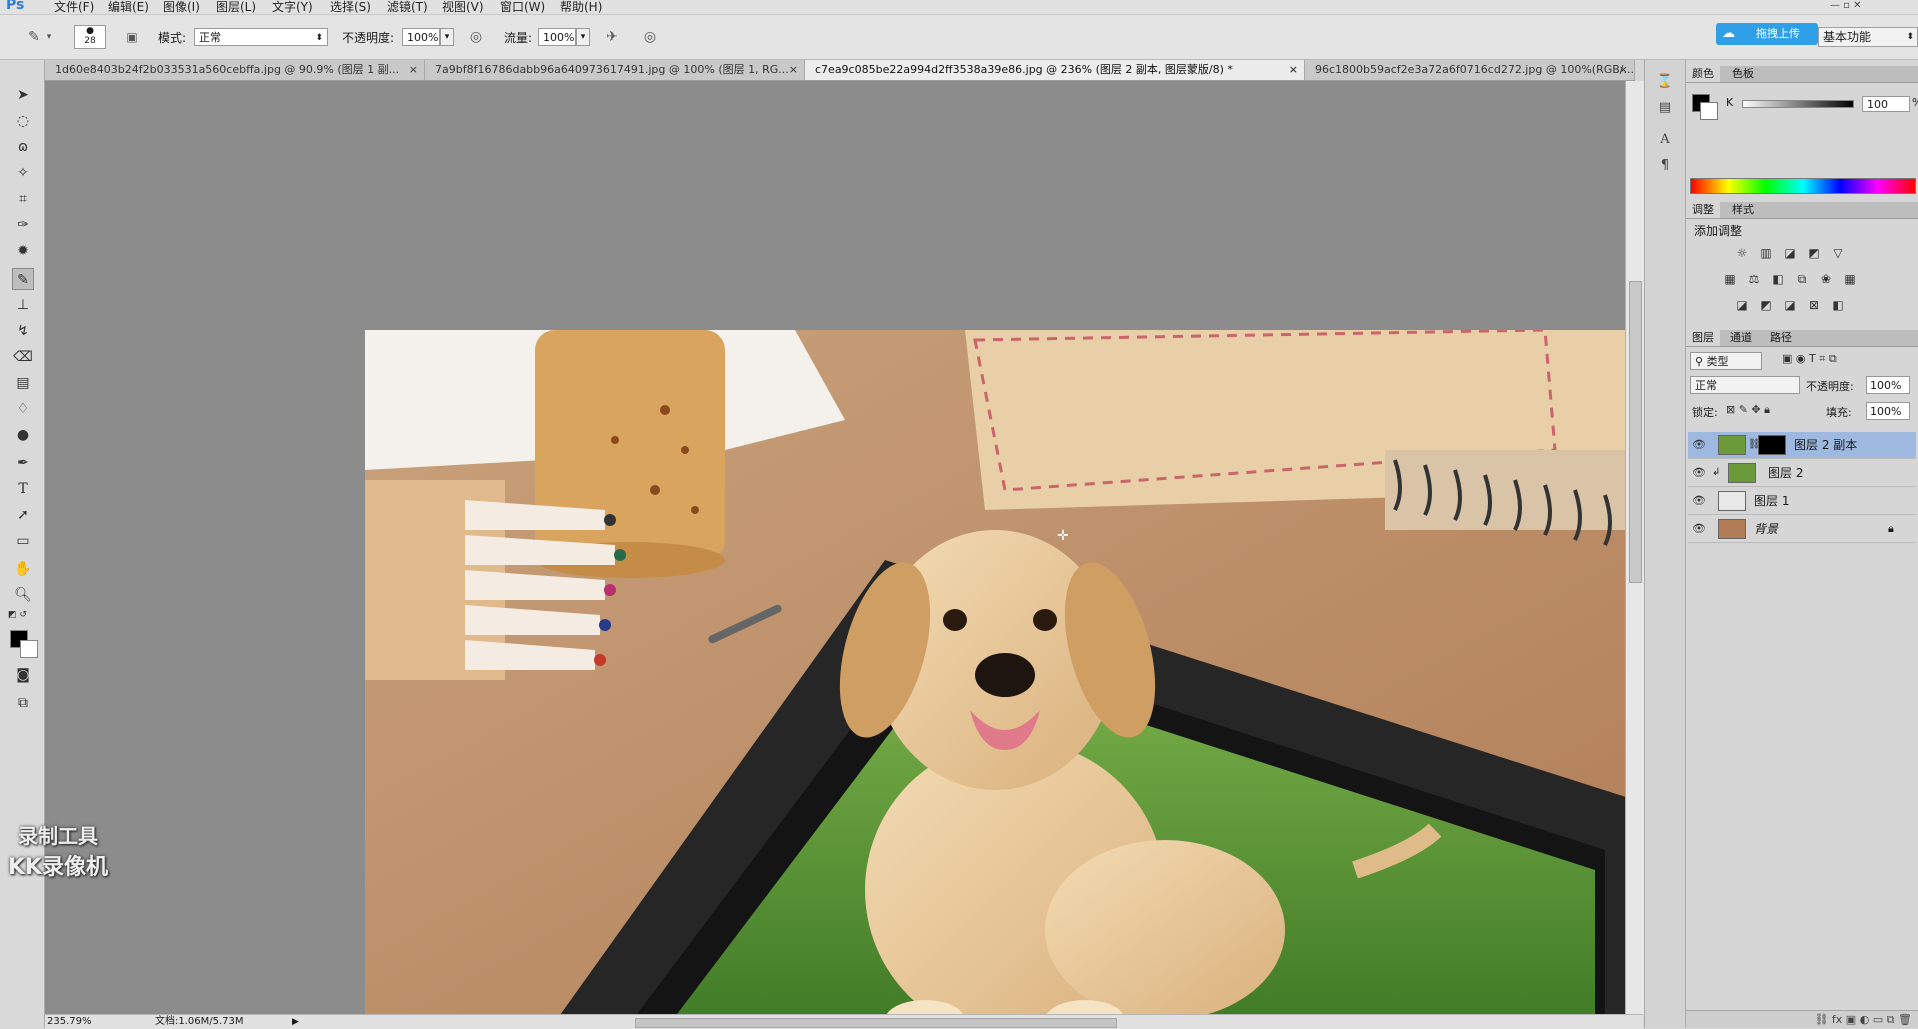 The height and width of the screenshot is (1029, 1918). I want to click on layer-row: 👁︎ 图层 1, so click(1802, 501).